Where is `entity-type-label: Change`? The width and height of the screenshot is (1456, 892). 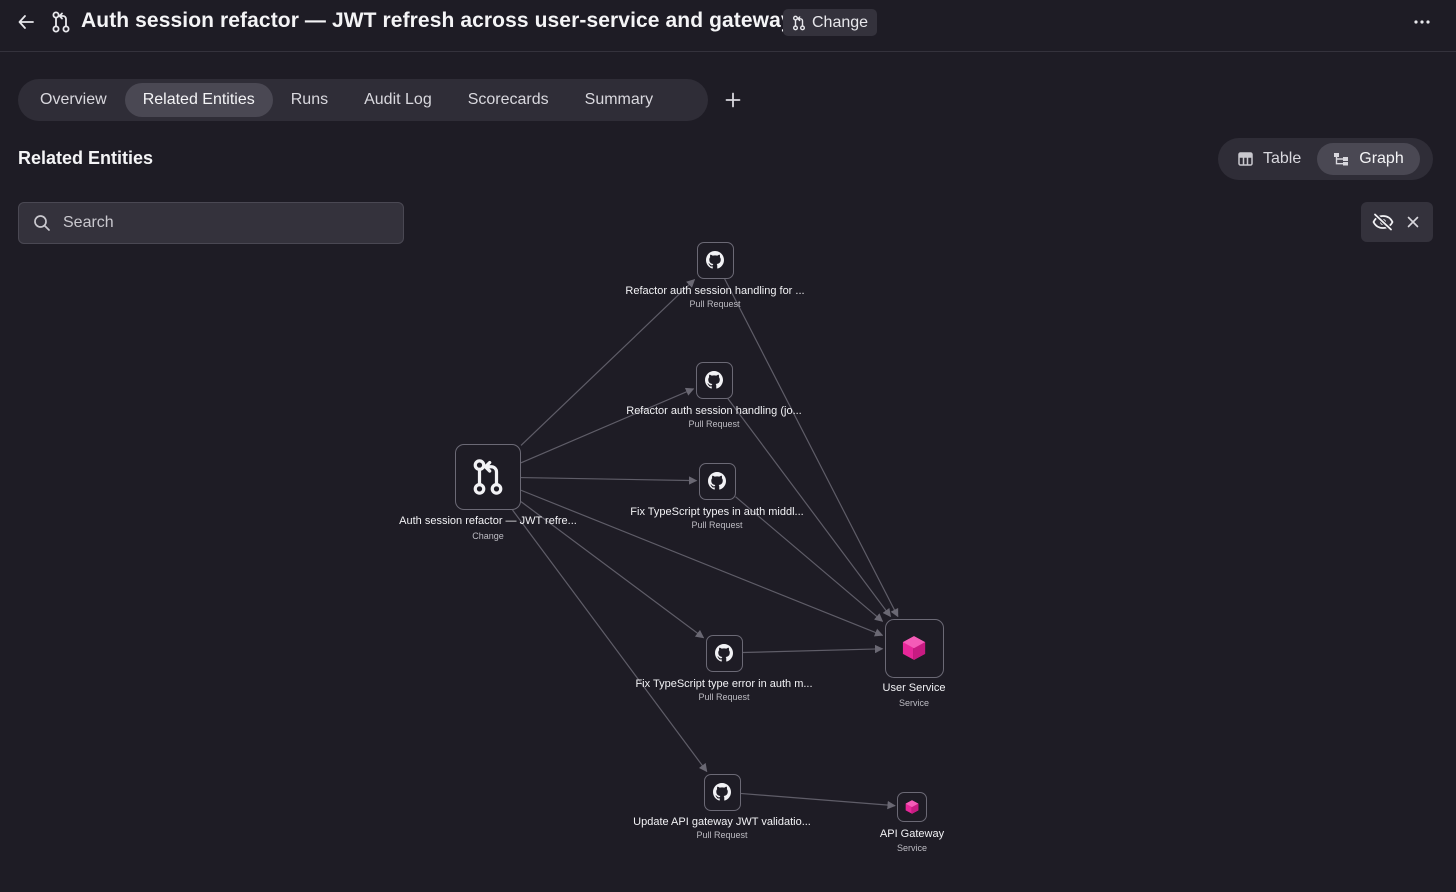 entity-type-label: Change is located at coordinates (840, 22).